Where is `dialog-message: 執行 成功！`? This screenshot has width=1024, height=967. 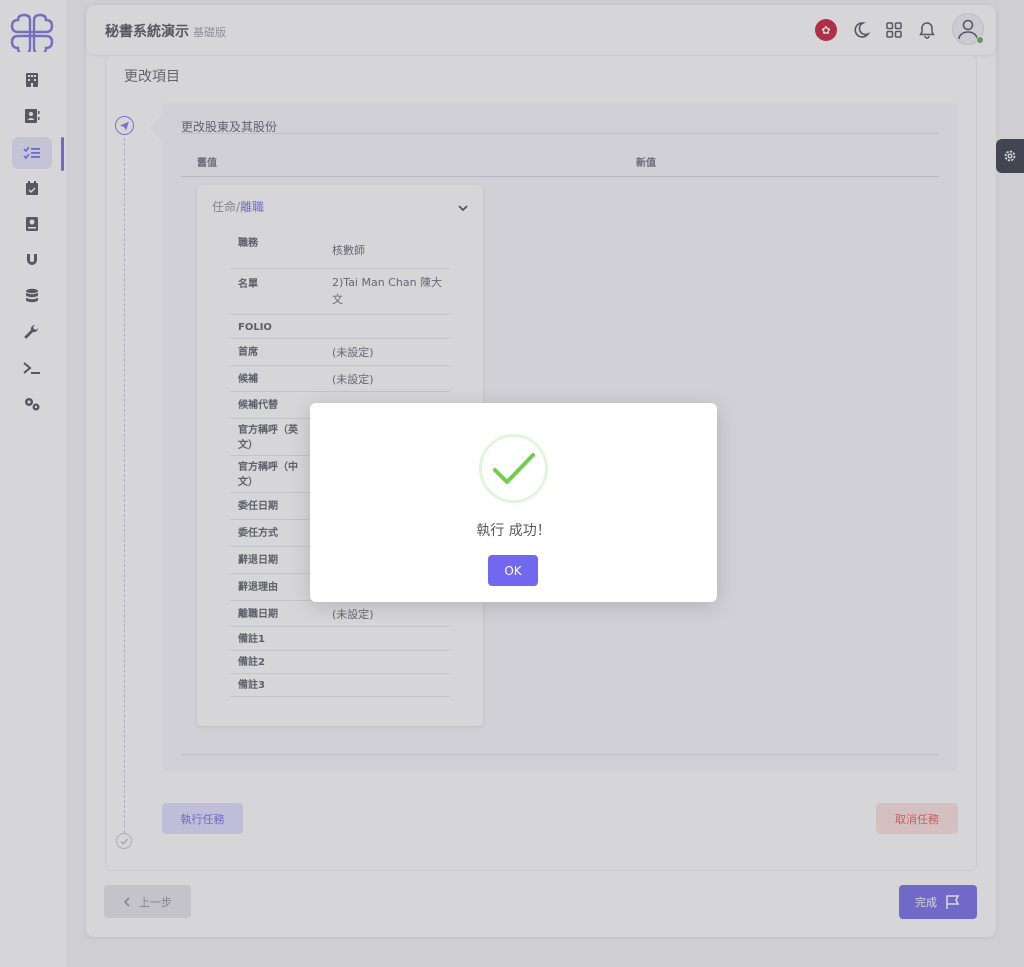
dialog-message: 執行 成功！ is located at coordinates (513, 531).